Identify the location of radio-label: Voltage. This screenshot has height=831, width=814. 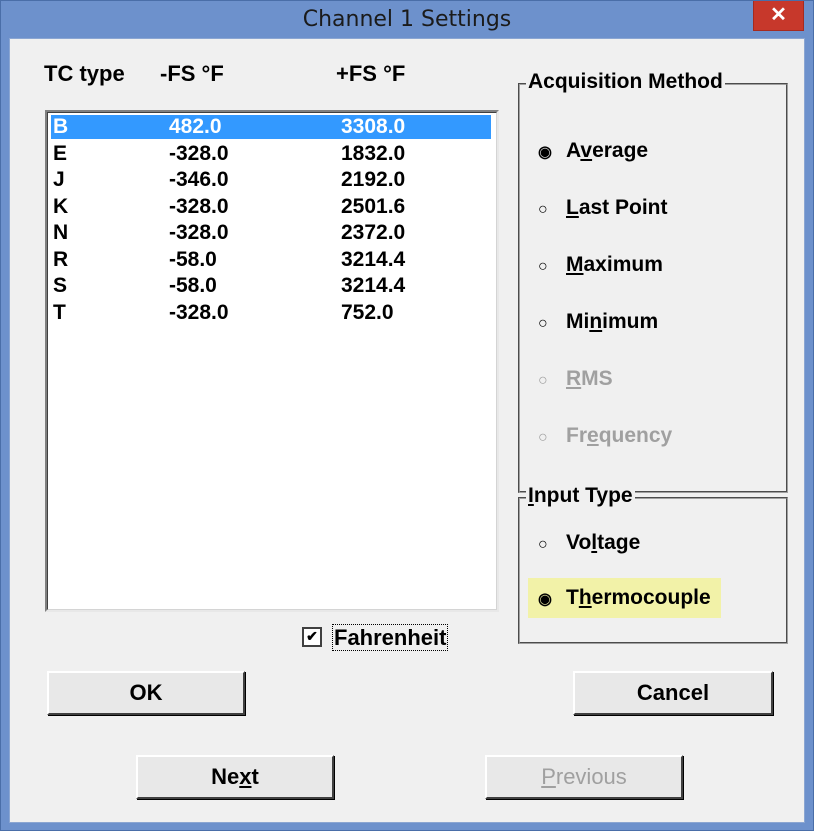
(603, 542).